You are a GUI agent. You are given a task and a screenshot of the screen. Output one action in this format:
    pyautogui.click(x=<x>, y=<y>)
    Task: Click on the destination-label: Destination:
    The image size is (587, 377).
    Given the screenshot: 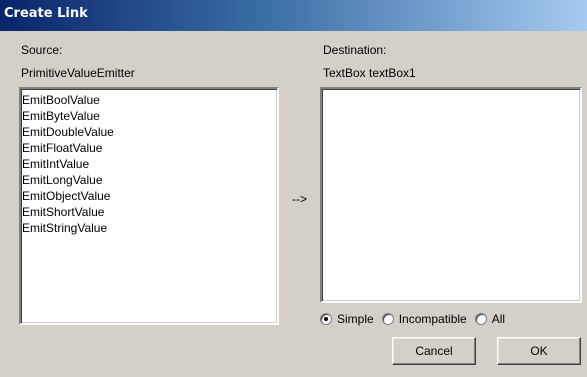 What is the action you would take?
    pyautogui.click(x=355, y=50)
    